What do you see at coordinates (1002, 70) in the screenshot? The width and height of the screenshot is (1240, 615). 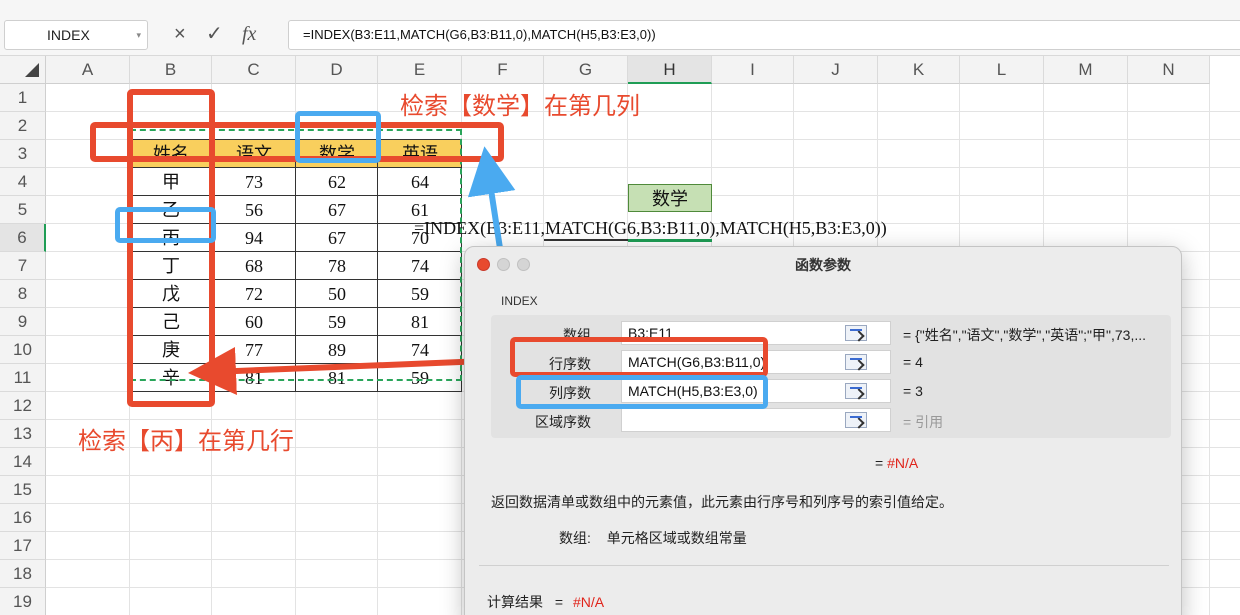 I see `column-header-l: L` at bounding box center [1002, 70].